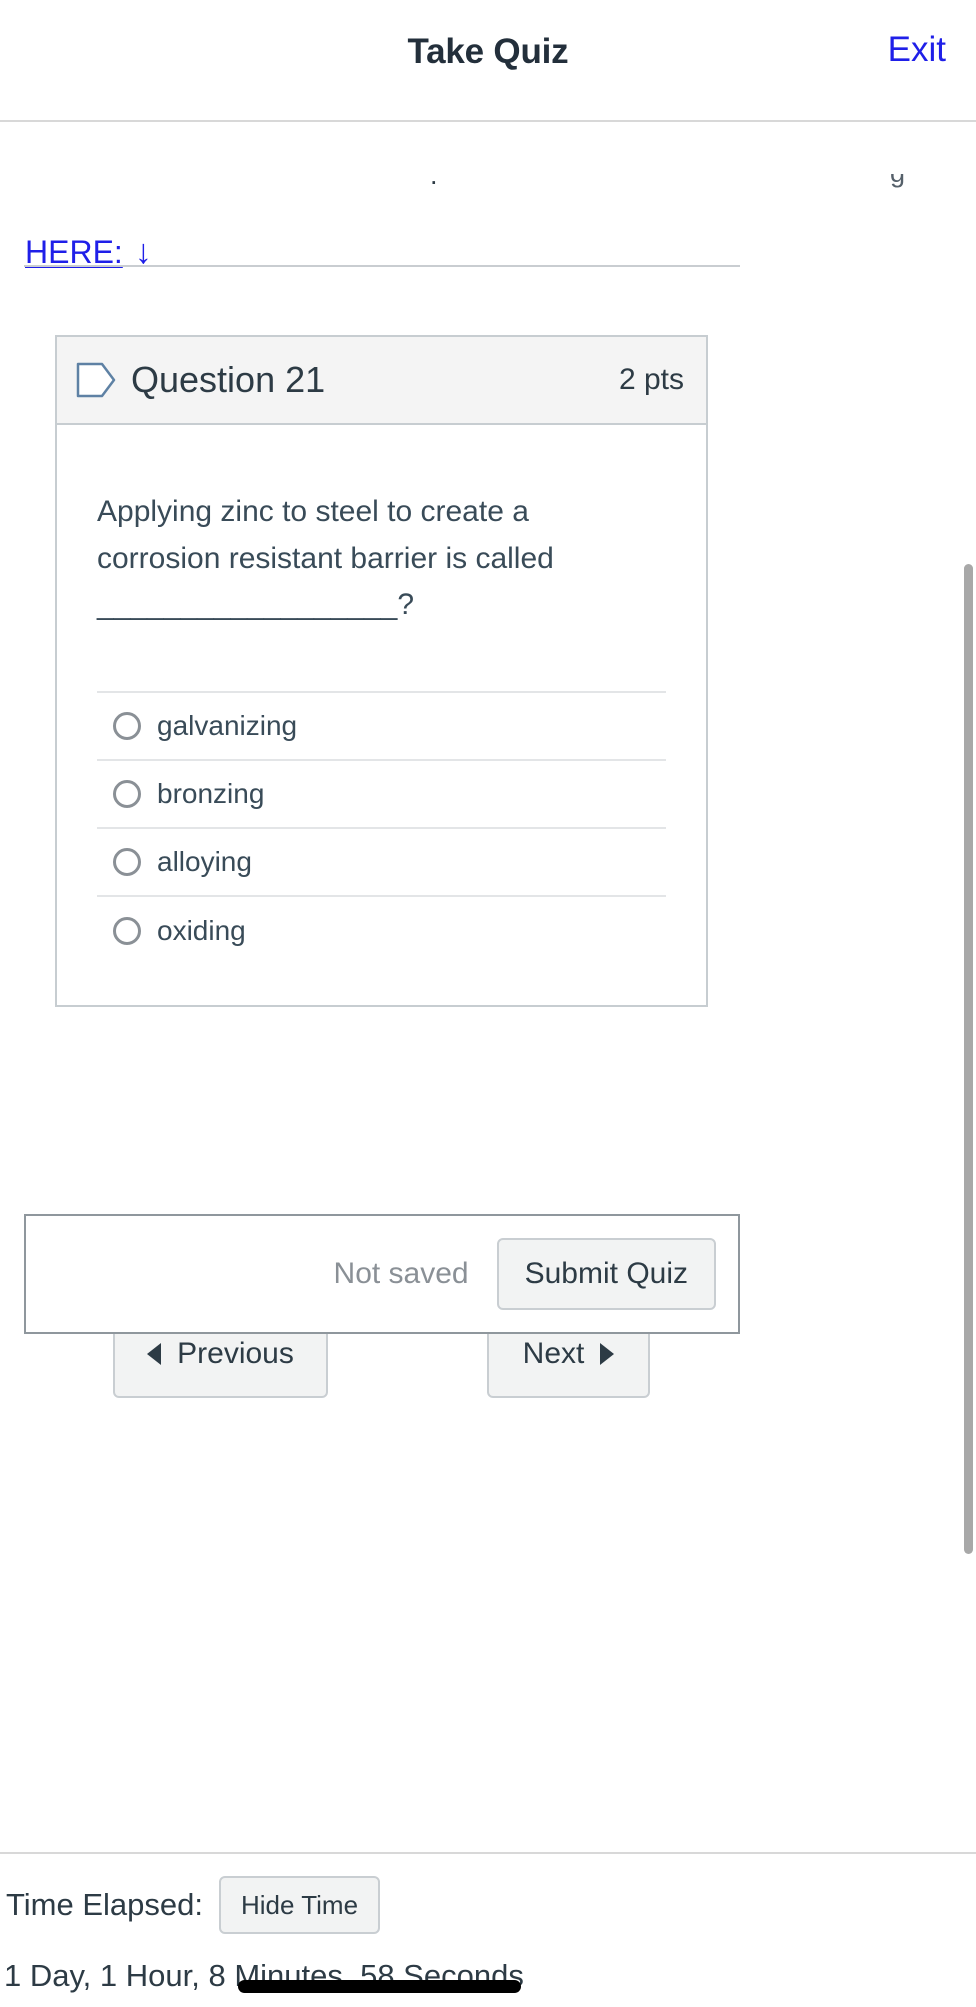  I want to click on submit-bar: Not saved Submit Quiz, so click(382, 1274).